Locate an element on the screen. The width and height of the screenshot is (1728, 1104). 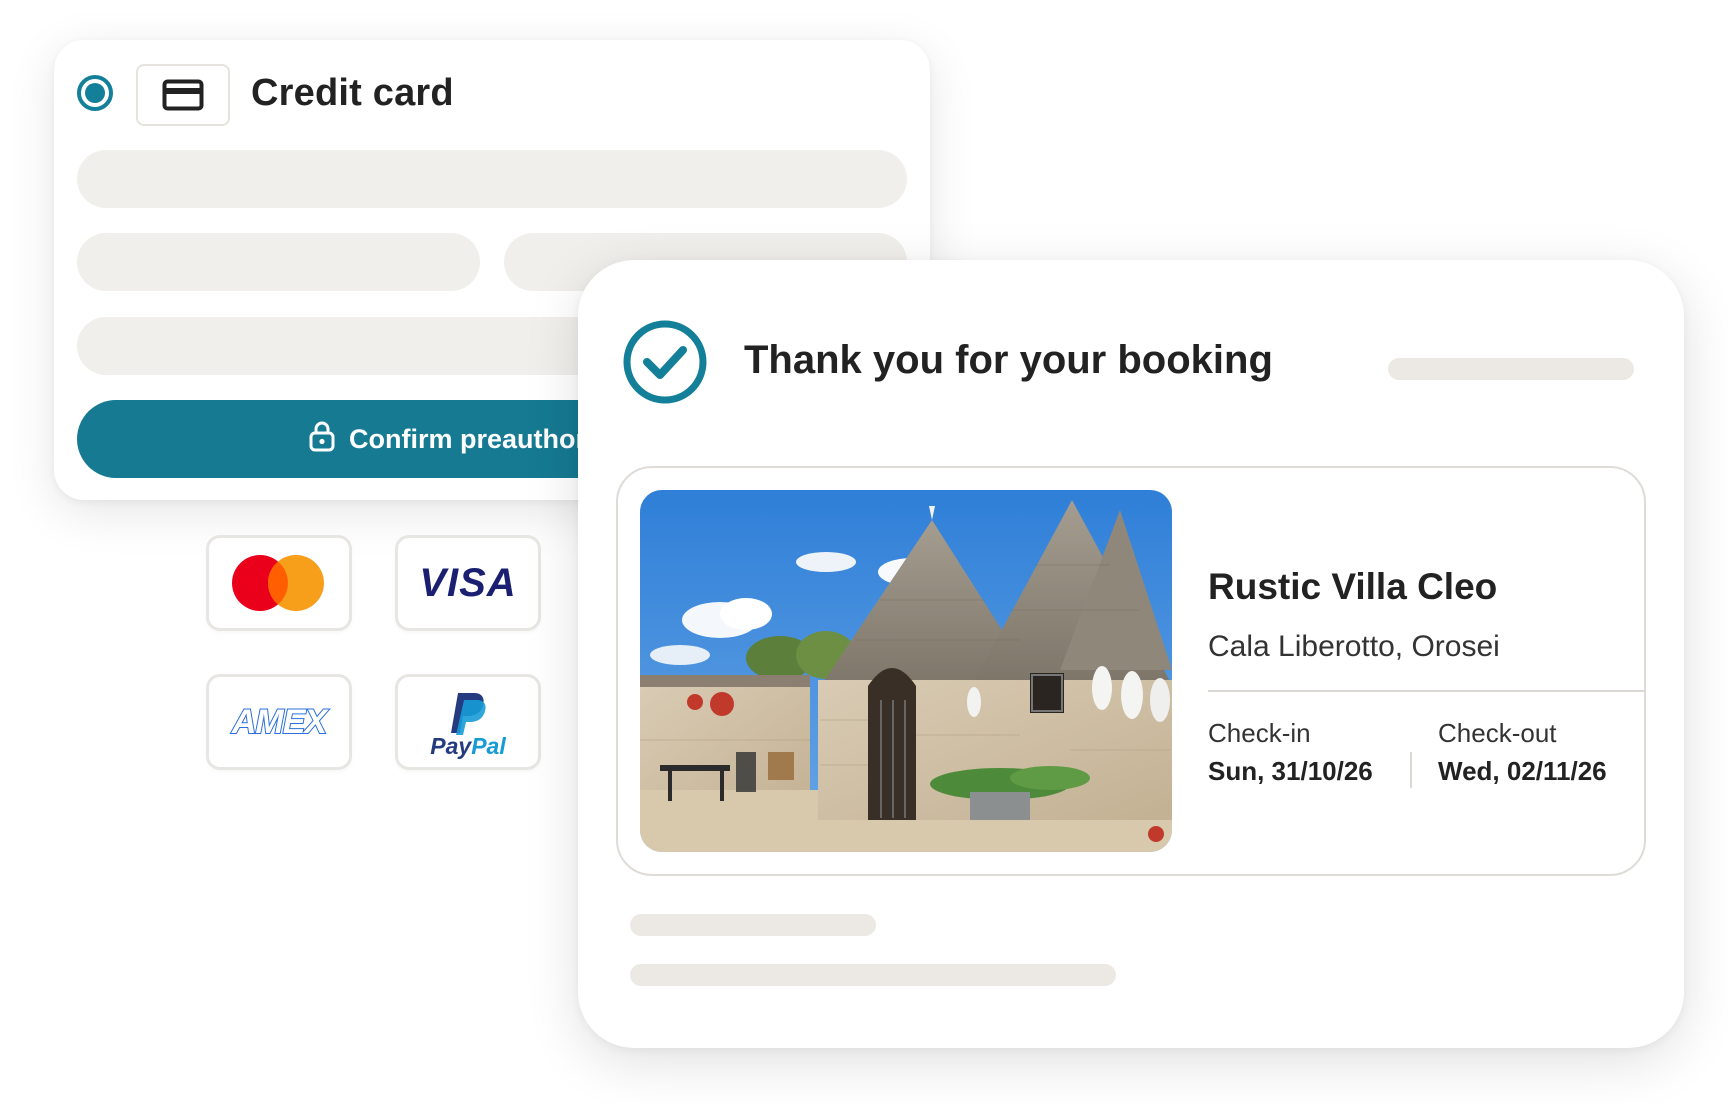
paypal-logo: PayPal is located at coordinates (468, 722).